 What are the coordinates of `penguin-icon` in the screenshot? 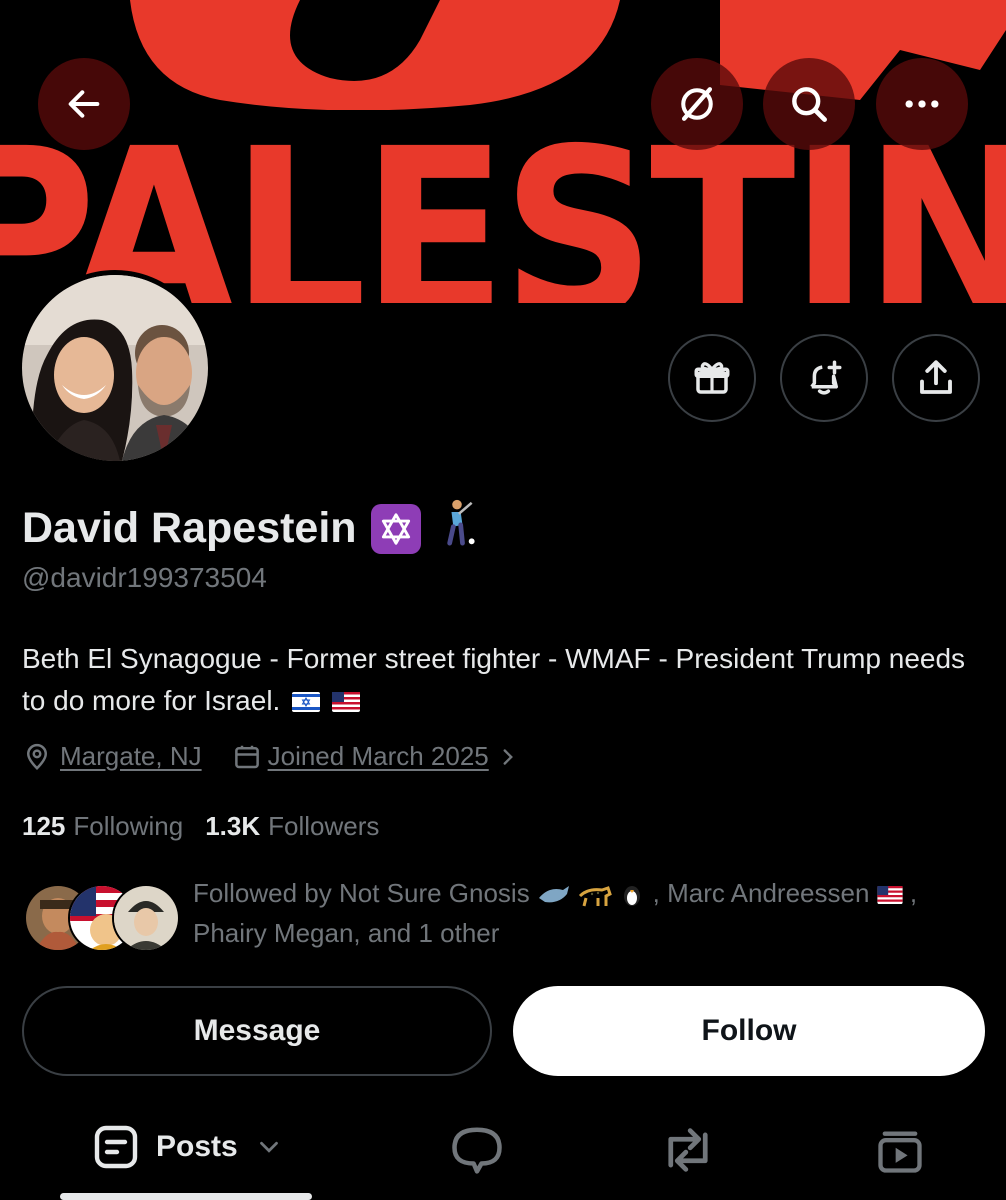 It's located at (635, 893).